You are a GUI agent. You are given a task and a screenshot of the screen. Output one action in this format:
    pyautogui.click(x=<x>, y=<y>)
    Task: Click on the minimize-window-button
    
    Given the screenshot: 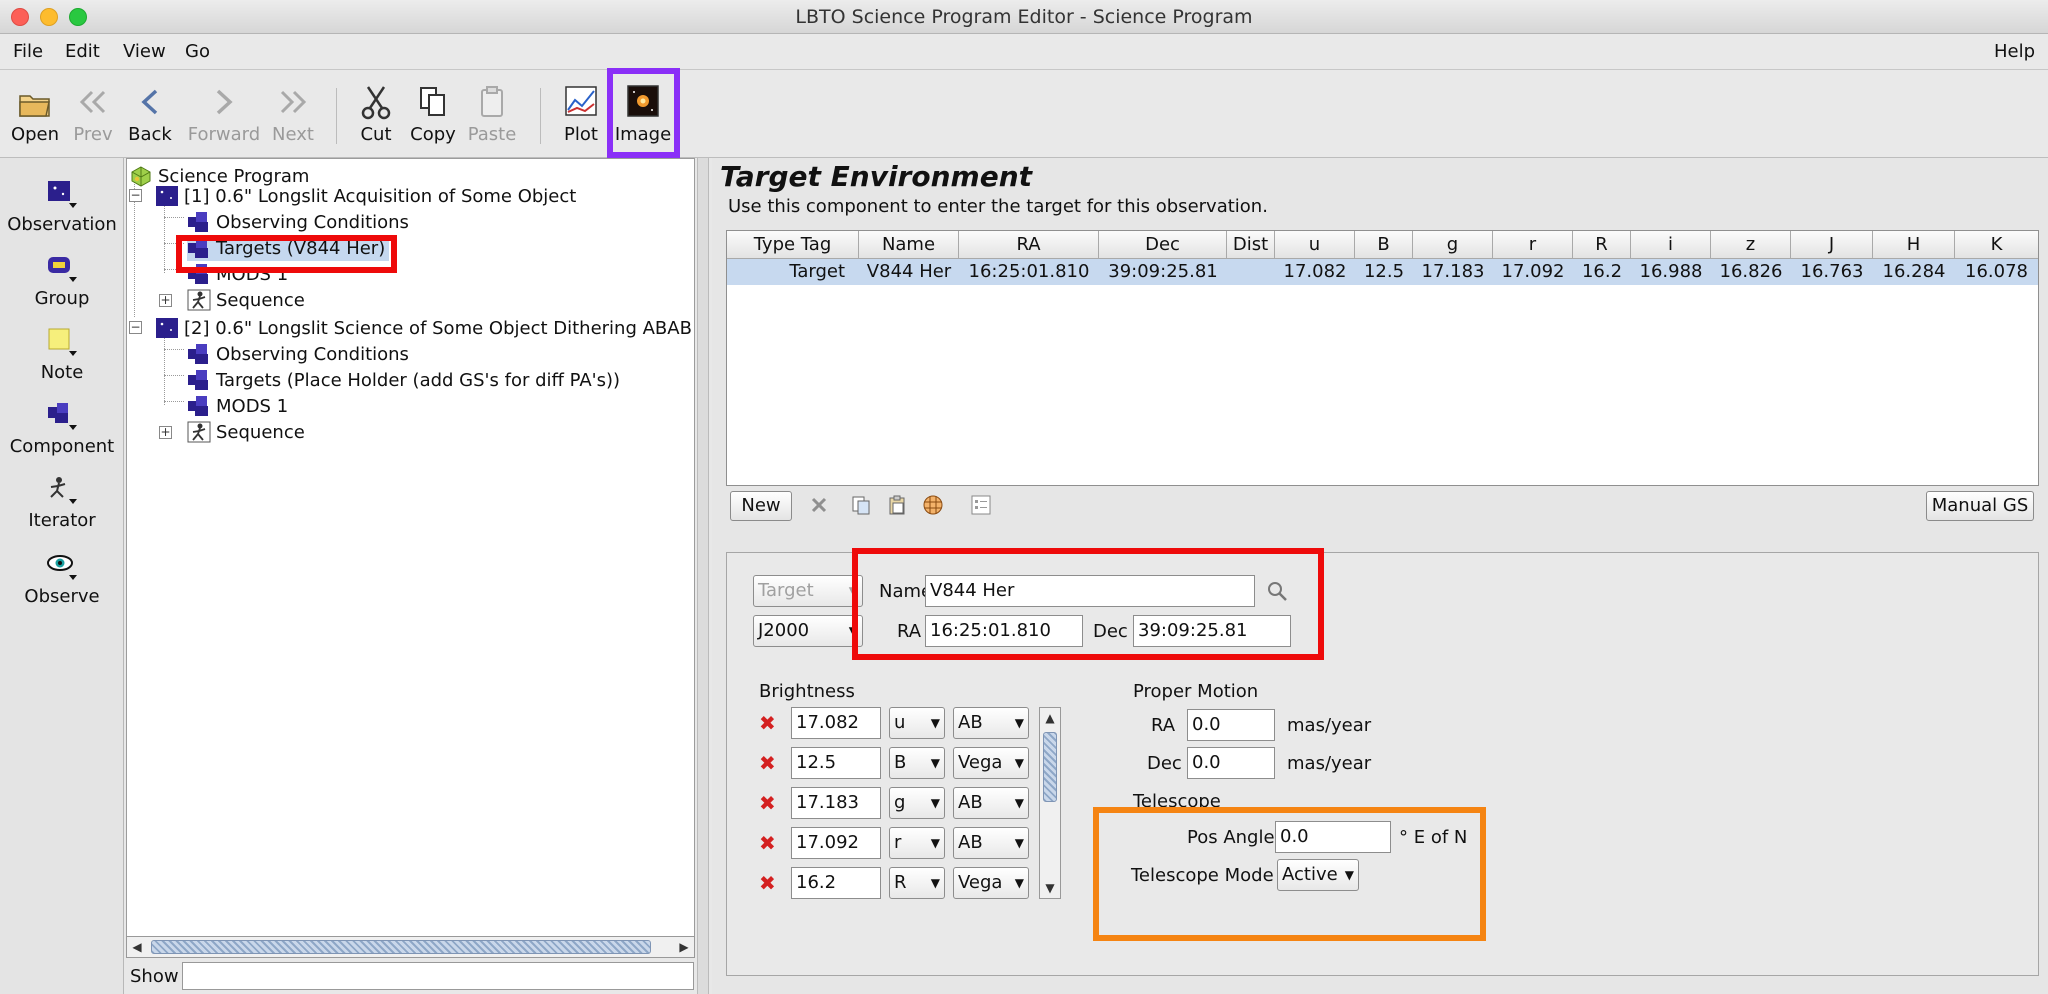 What is the action you would take?
    pyautogui.click(x=49, y=17)
    